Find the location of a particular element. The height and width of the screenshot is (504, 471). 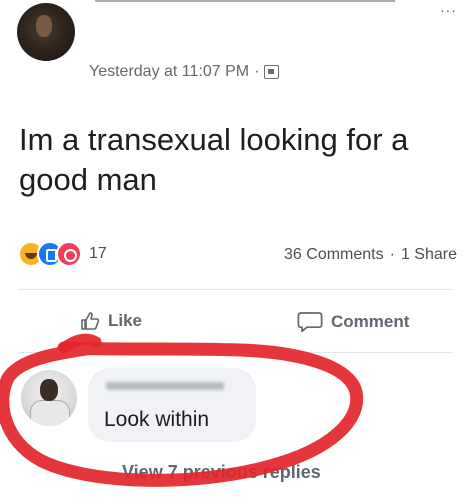

commenter-avatar is located at coordinates (49, 398).